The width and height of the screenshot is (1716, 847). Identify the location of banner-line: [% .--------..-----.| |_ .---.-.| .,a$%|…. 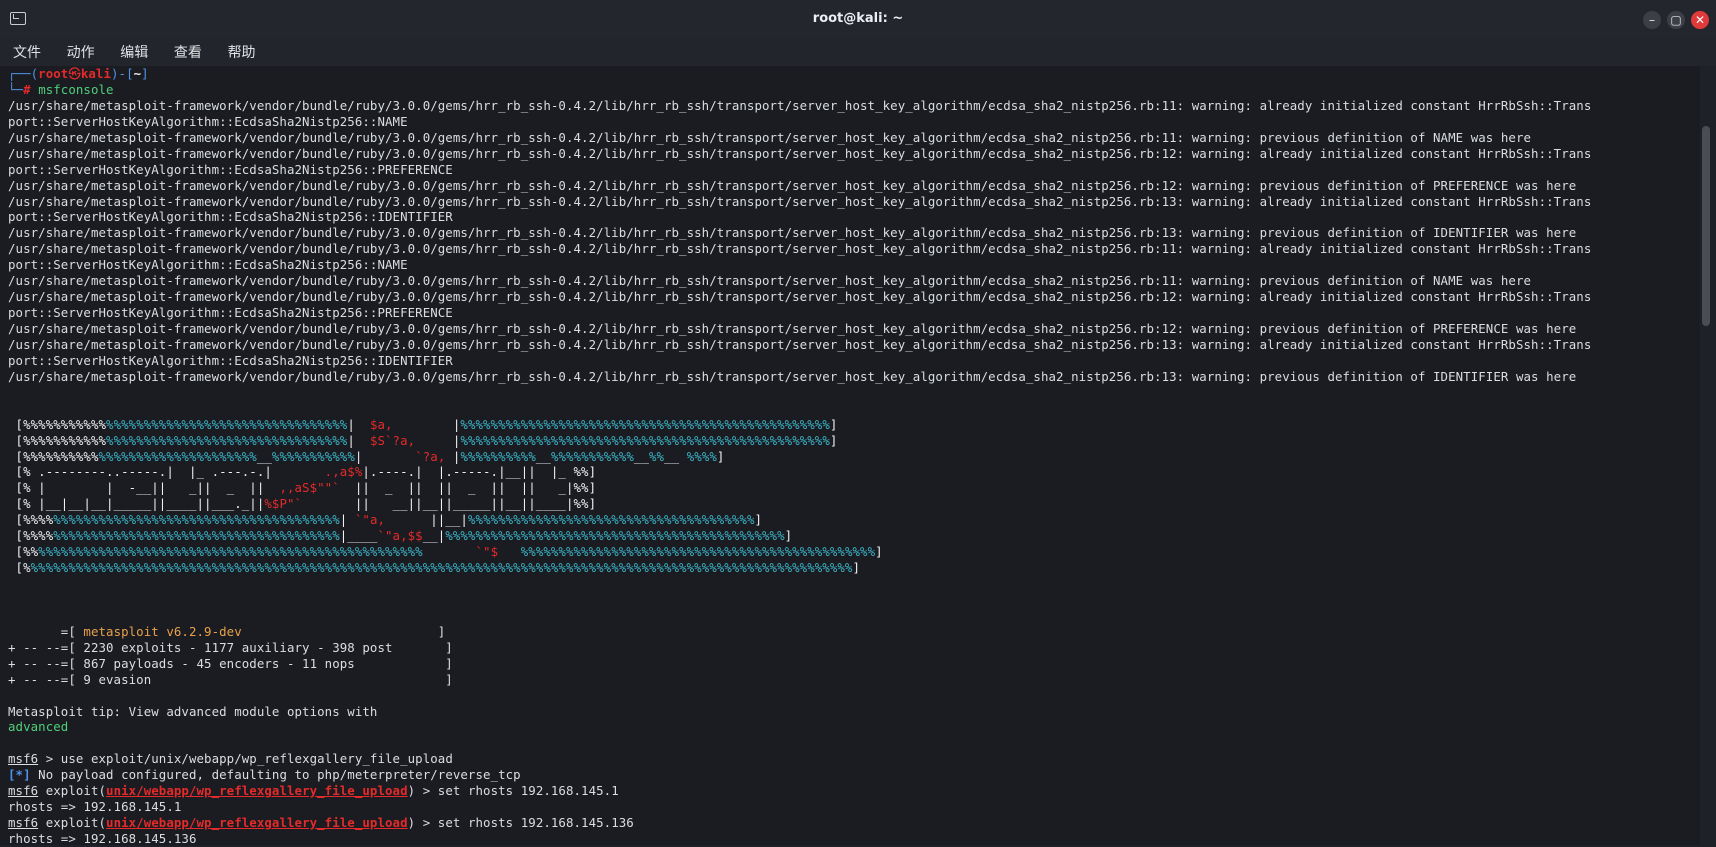
(302, 472).